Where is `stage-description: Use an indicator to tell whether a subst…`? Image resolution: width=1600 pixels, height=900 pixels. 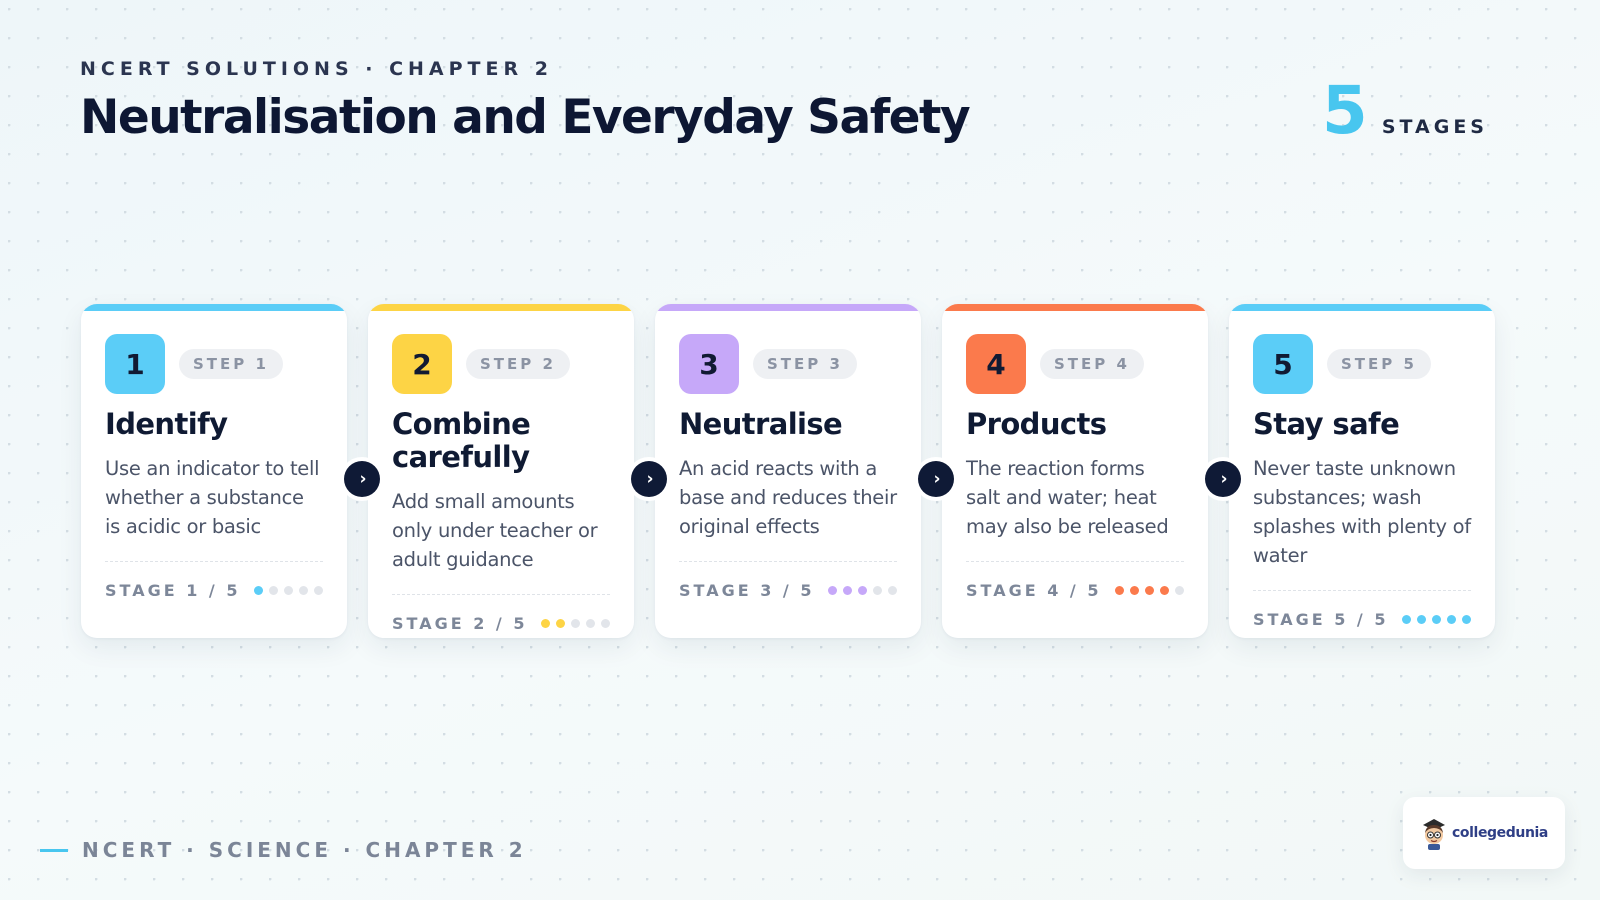
stage-description: Use an indicator to tell whether a subst… is located at coordinates (212, 497).